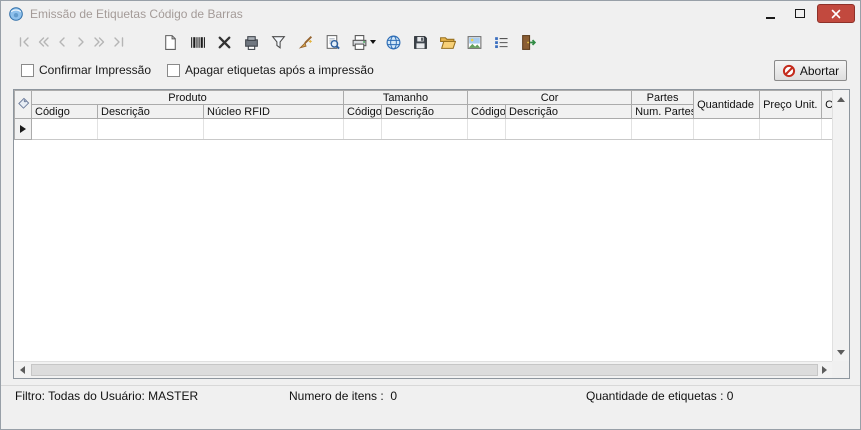 The width and height of the screenshot is (861, 430). Describe the element at coordinates (273, 111) in the screenshot. I see `column-produto-nucleo-rfid: Núcleo RFID` at that location.